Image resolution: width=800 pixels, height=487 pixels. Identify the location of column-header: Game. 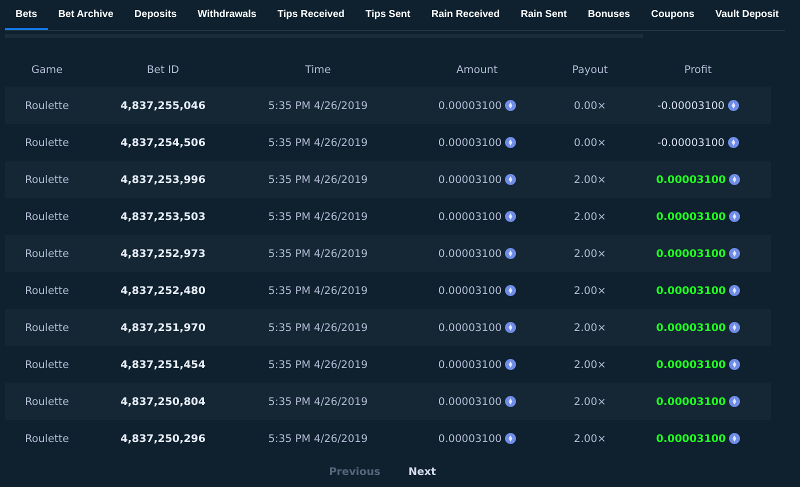
(47, 70).